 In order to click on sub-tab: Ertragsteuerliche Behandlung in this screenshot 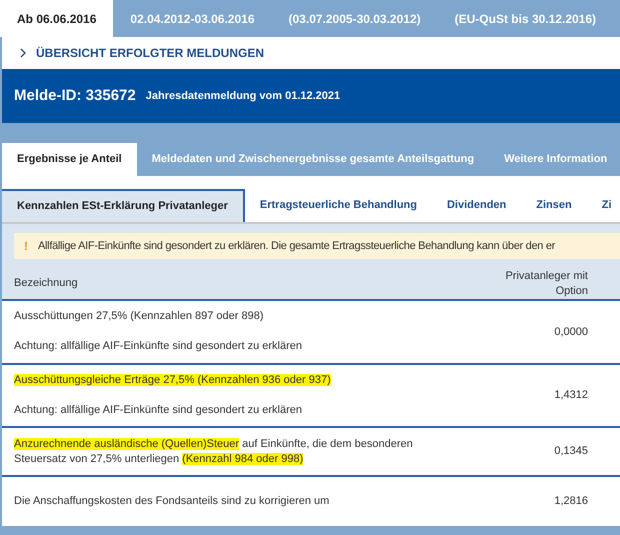, I will do `click(338, 205)`.